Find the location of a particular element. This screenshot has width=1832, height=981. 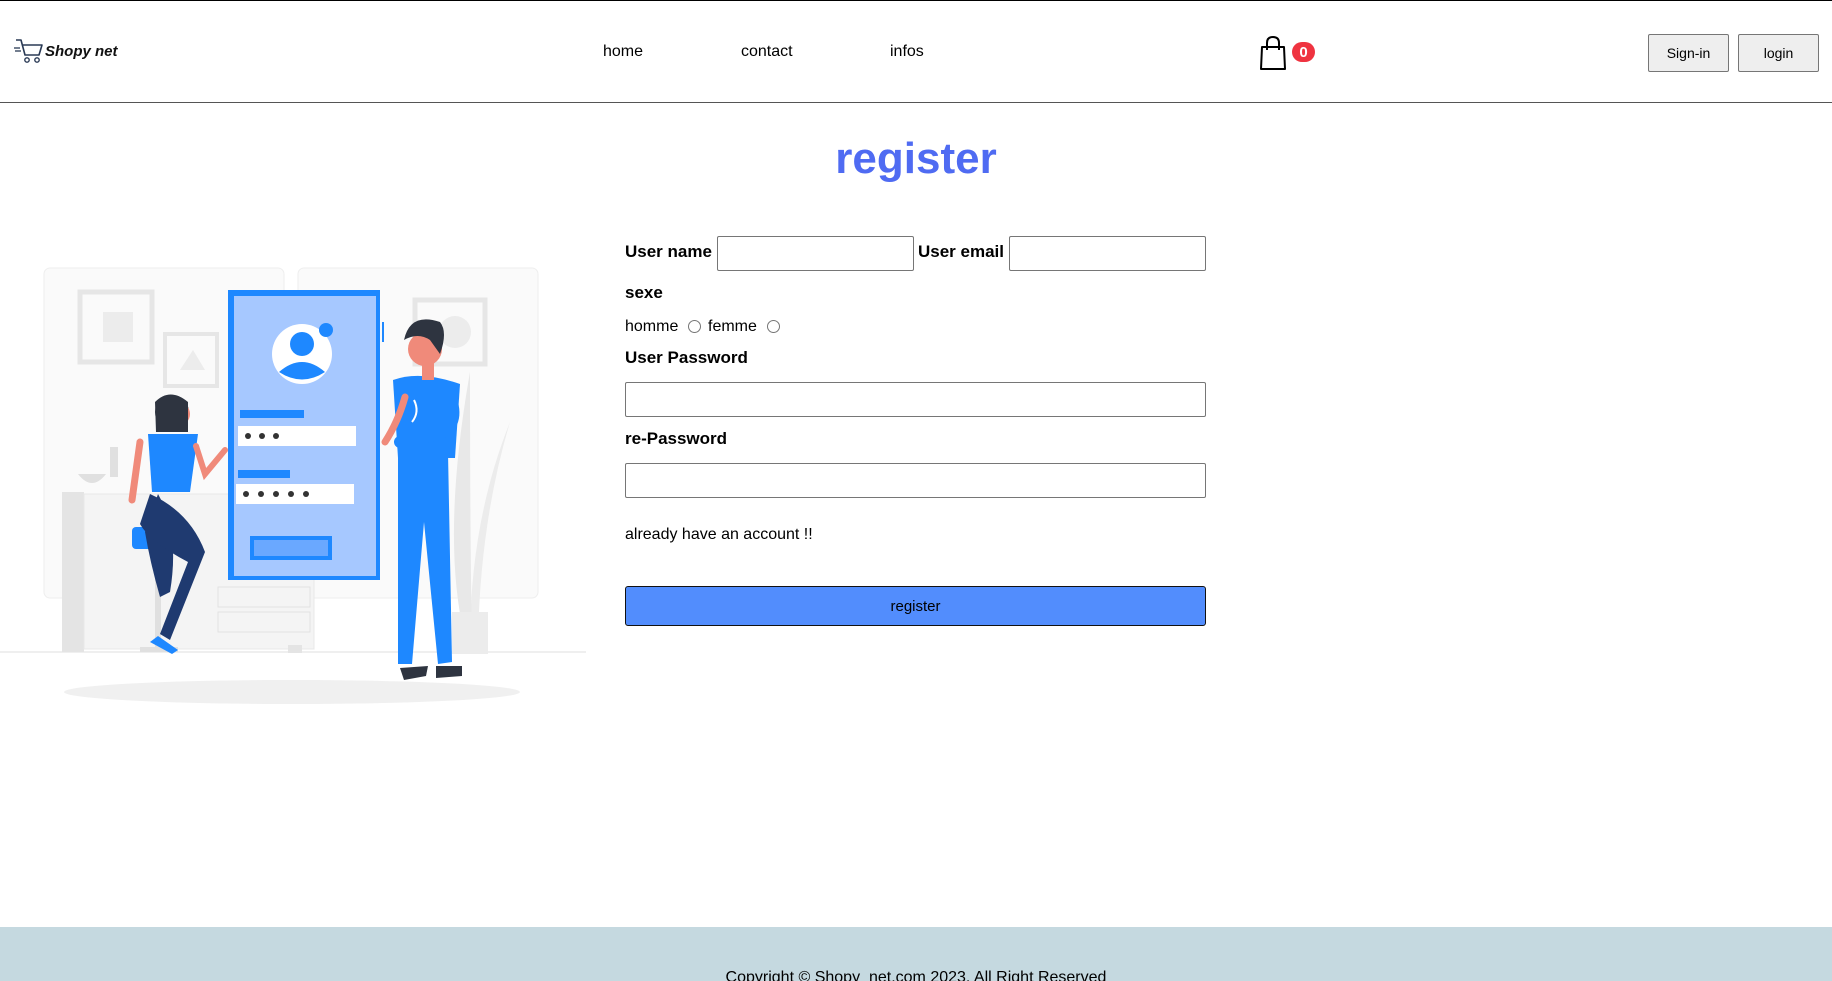

register-submit-button: register is located at coordinates (915, 606).